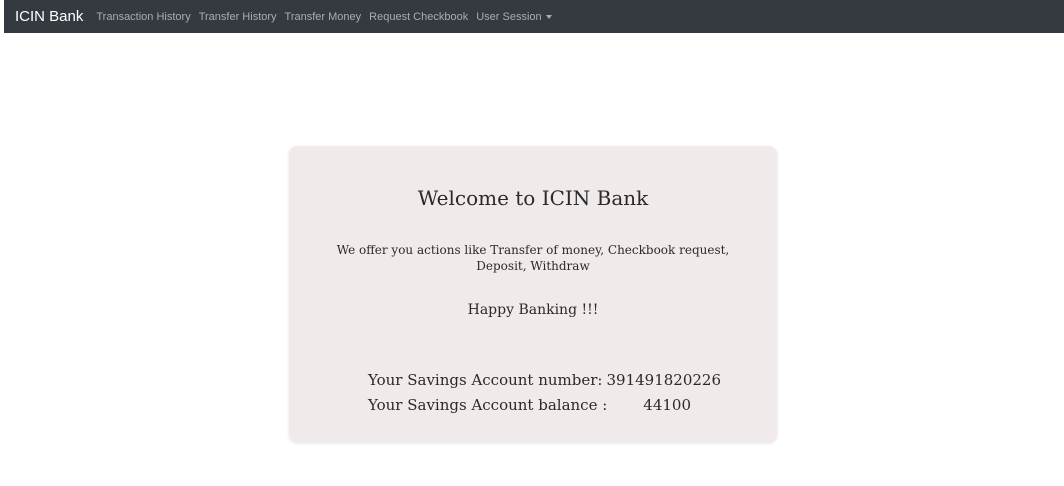 This screenshot has height=486, width=1064. I want to click on happy-banking-text: Happy Banking !!!, so click(533, 310).